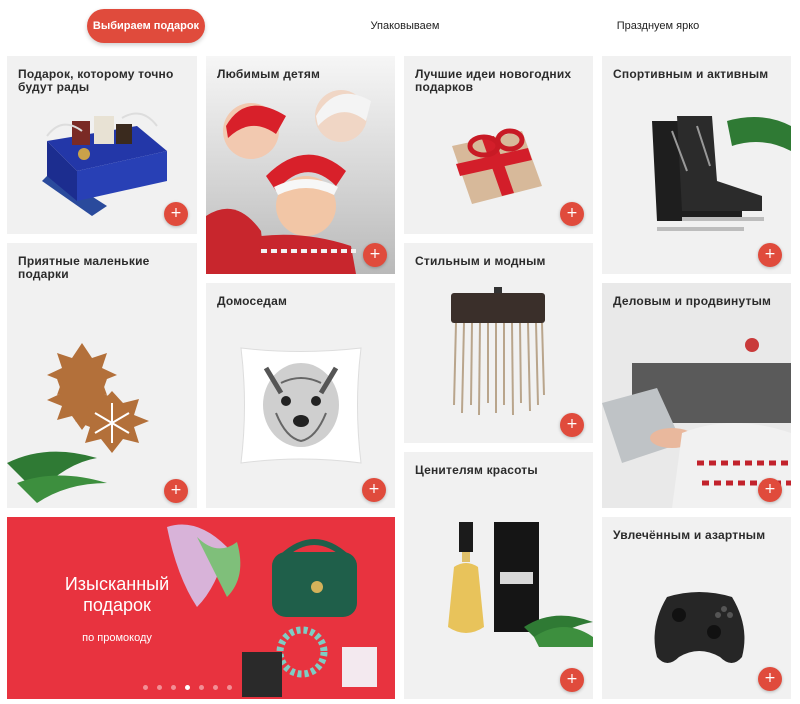  I want to click on card-title: Приятные маленькие подарки, so click(84, 267).